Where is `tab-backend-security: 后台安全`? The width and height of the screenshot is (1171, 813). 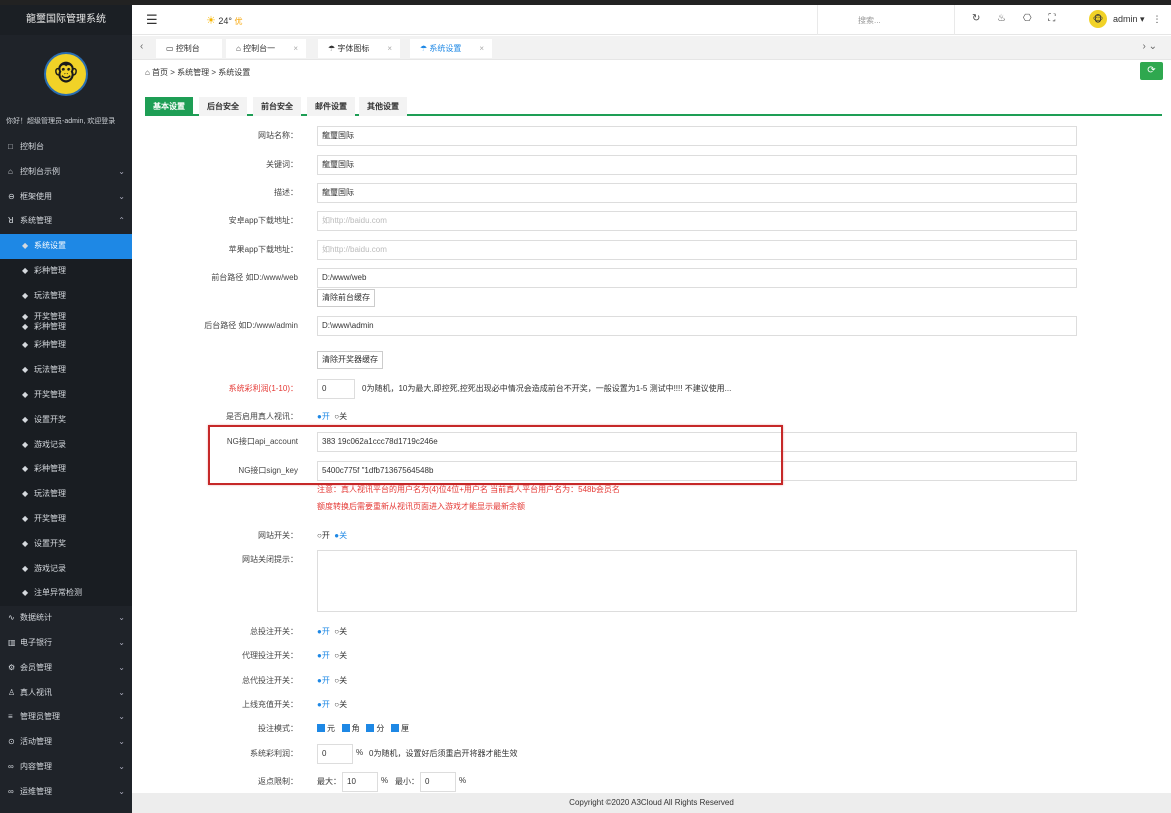
tab-backend-security: 后台安全 is located at coordinates (223, 106).